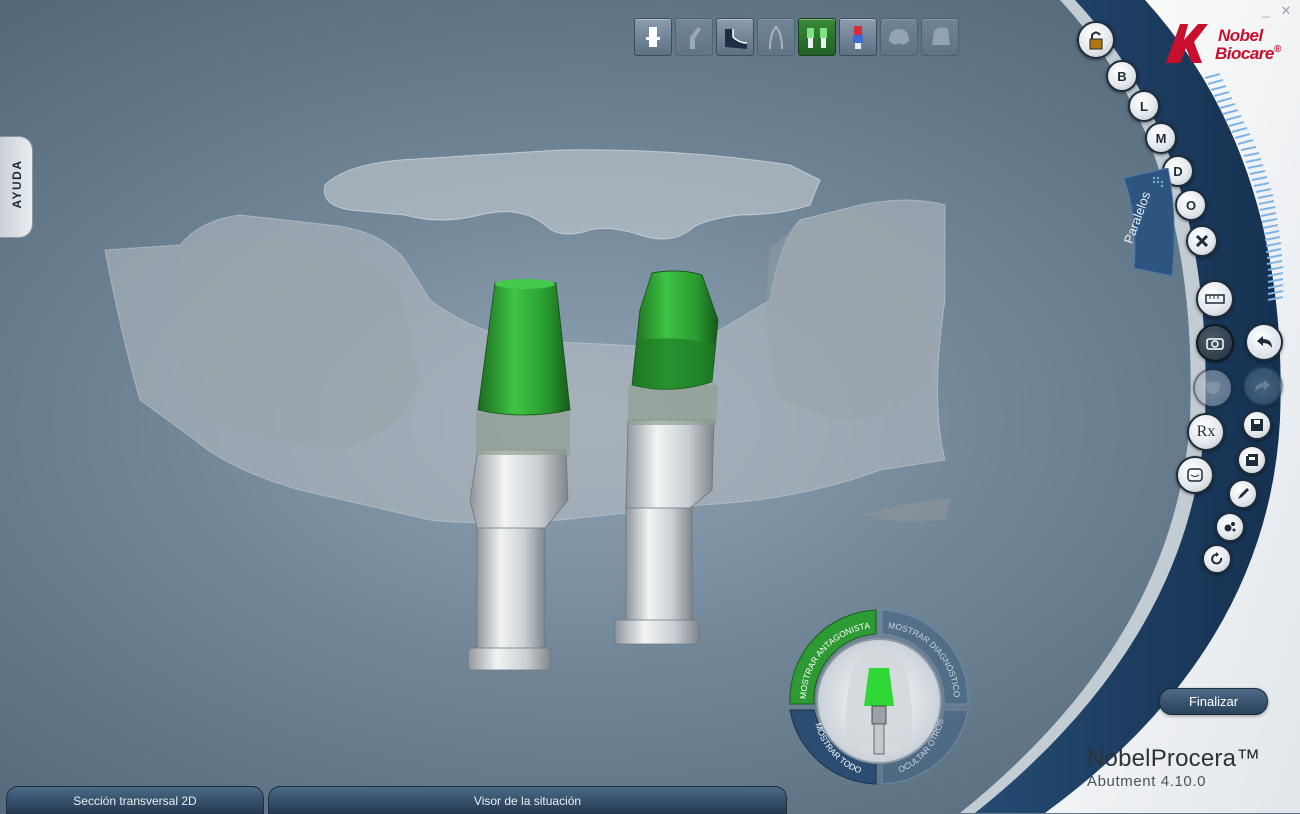 This screenshot has height=814, width=1300. I want to click on view-o-button: O, so click(1191, 205).